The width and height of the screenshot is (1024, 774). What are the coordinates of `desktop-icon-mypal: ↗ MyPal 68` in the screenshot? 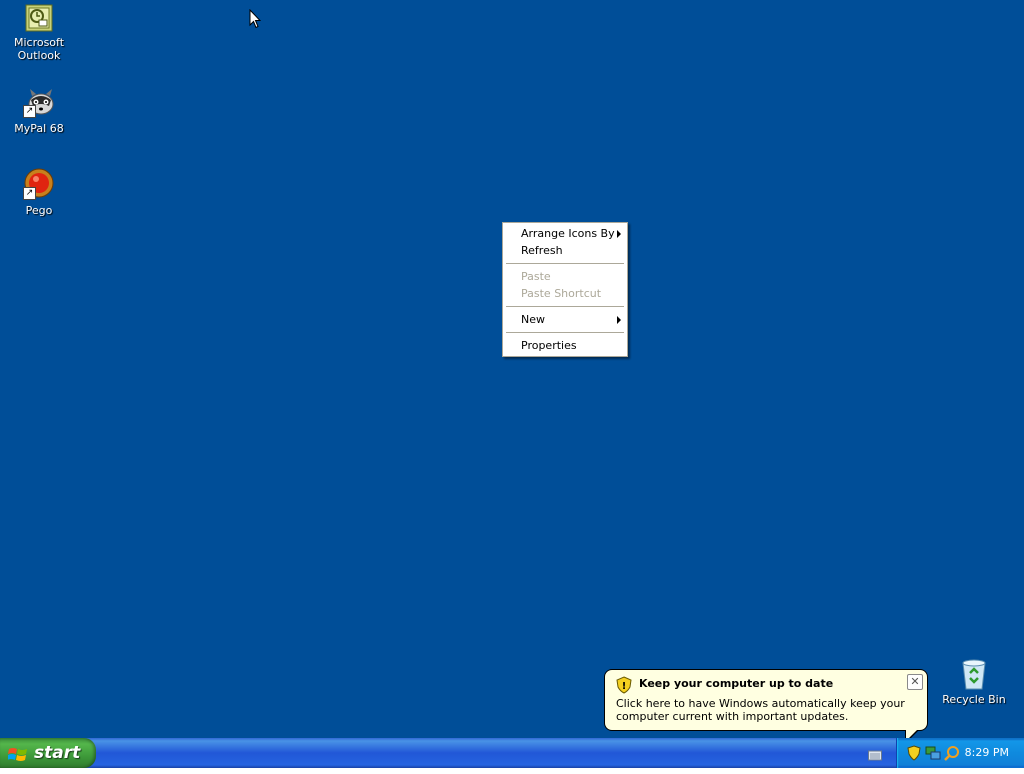 It's located at (39, 110).